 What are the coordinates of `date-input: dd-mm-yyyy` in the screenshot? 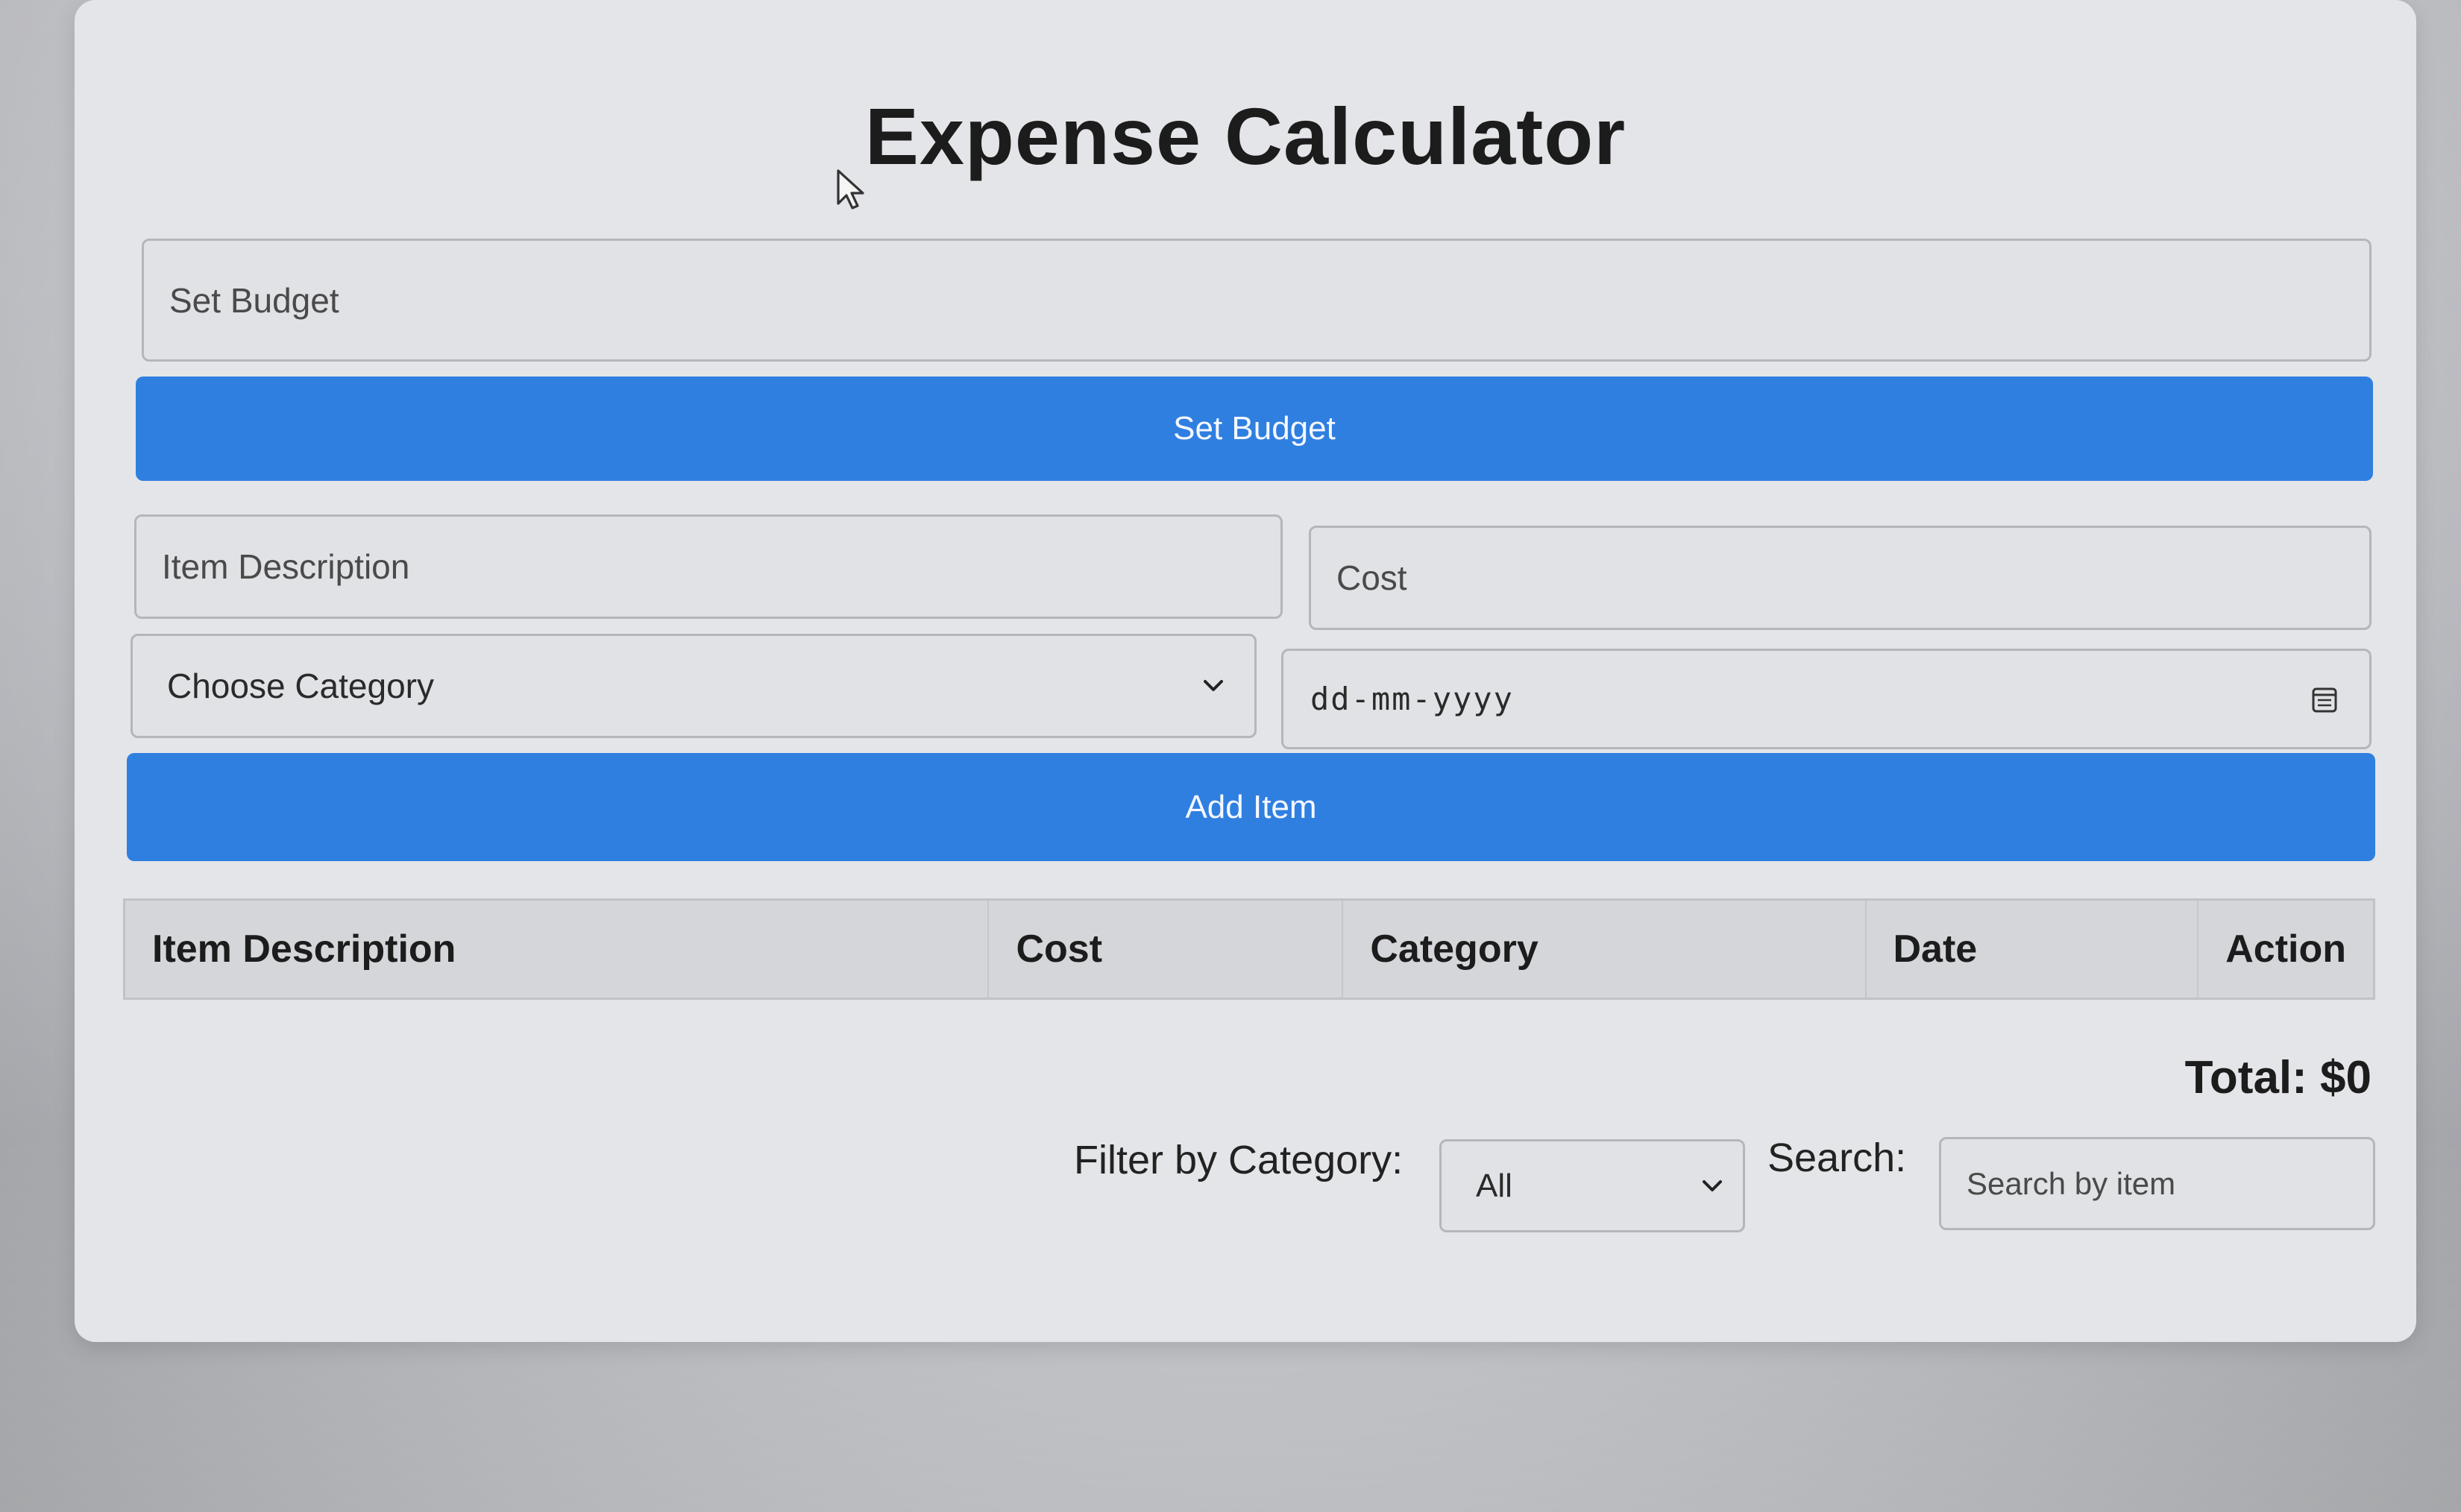 It's located at (1826, 699).